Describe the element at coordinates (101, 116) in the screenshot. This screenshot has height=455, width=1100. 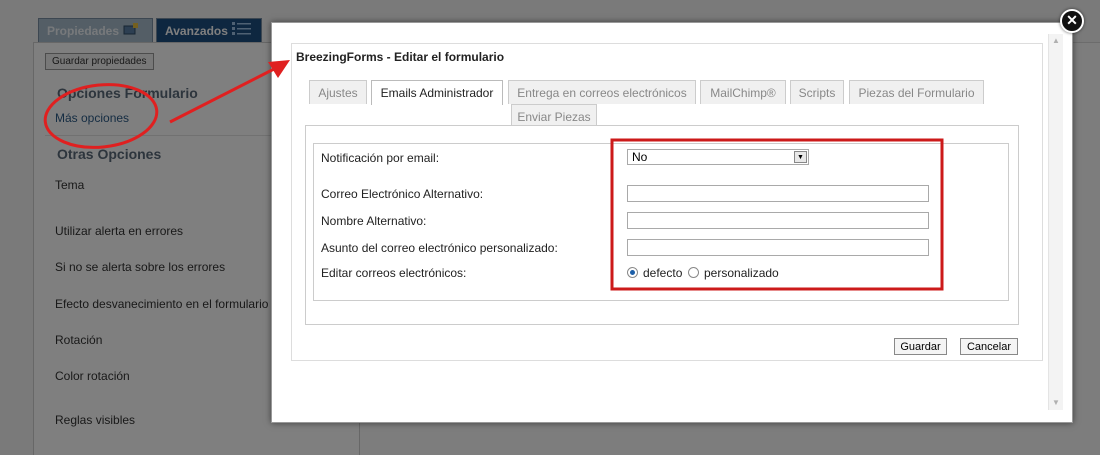
I see `highlight-ellipse` at that location.